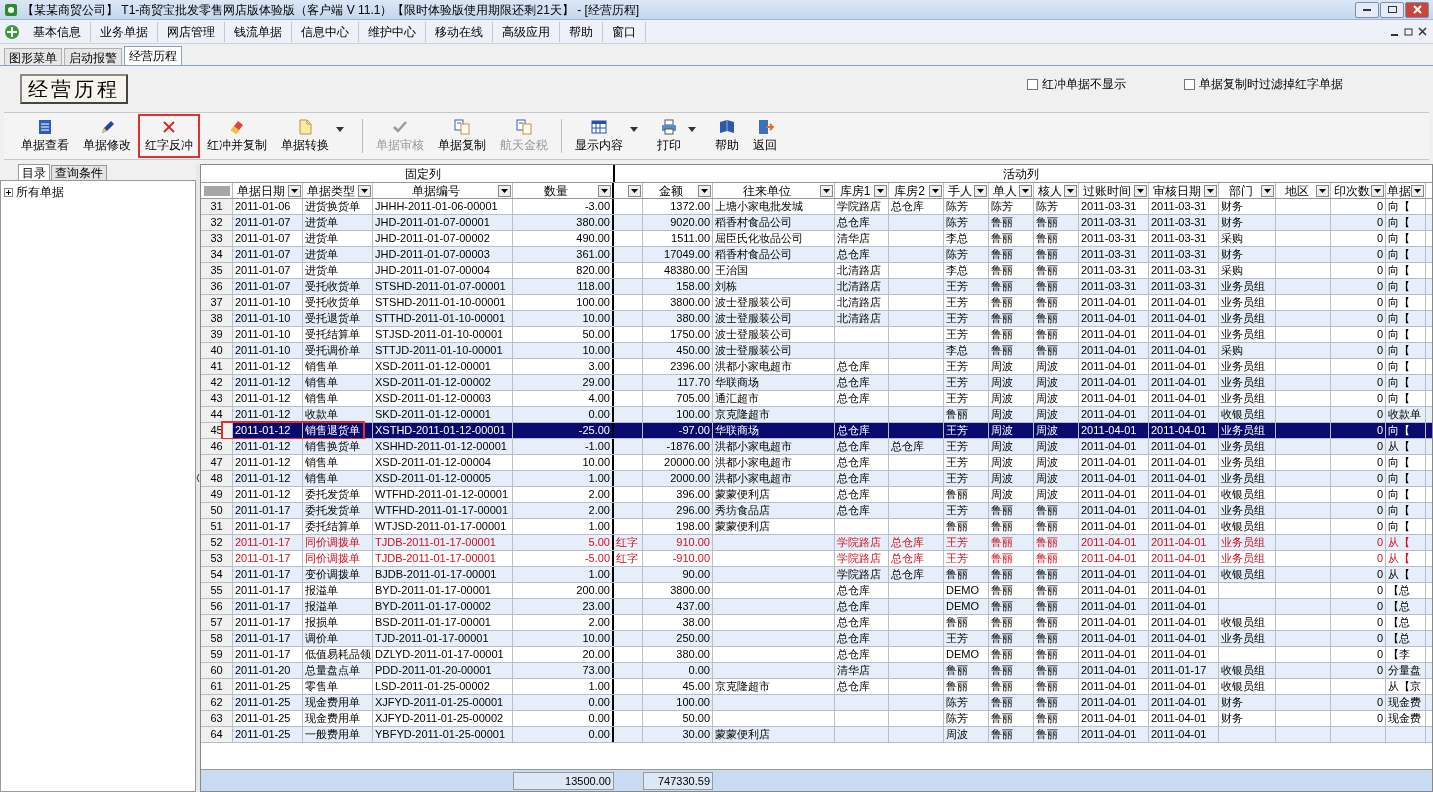 The image size is (1433, 792). I want to click on table-row: 61 2011-01-25 零售单 LSD-2011-01-25-00002 1.00 45.00 京克隆超市 总仓库 鲁丽 鲁丽 鲁丽 2011-04-01 2011-04-01 收银员组 从【京, so click(816, 687).